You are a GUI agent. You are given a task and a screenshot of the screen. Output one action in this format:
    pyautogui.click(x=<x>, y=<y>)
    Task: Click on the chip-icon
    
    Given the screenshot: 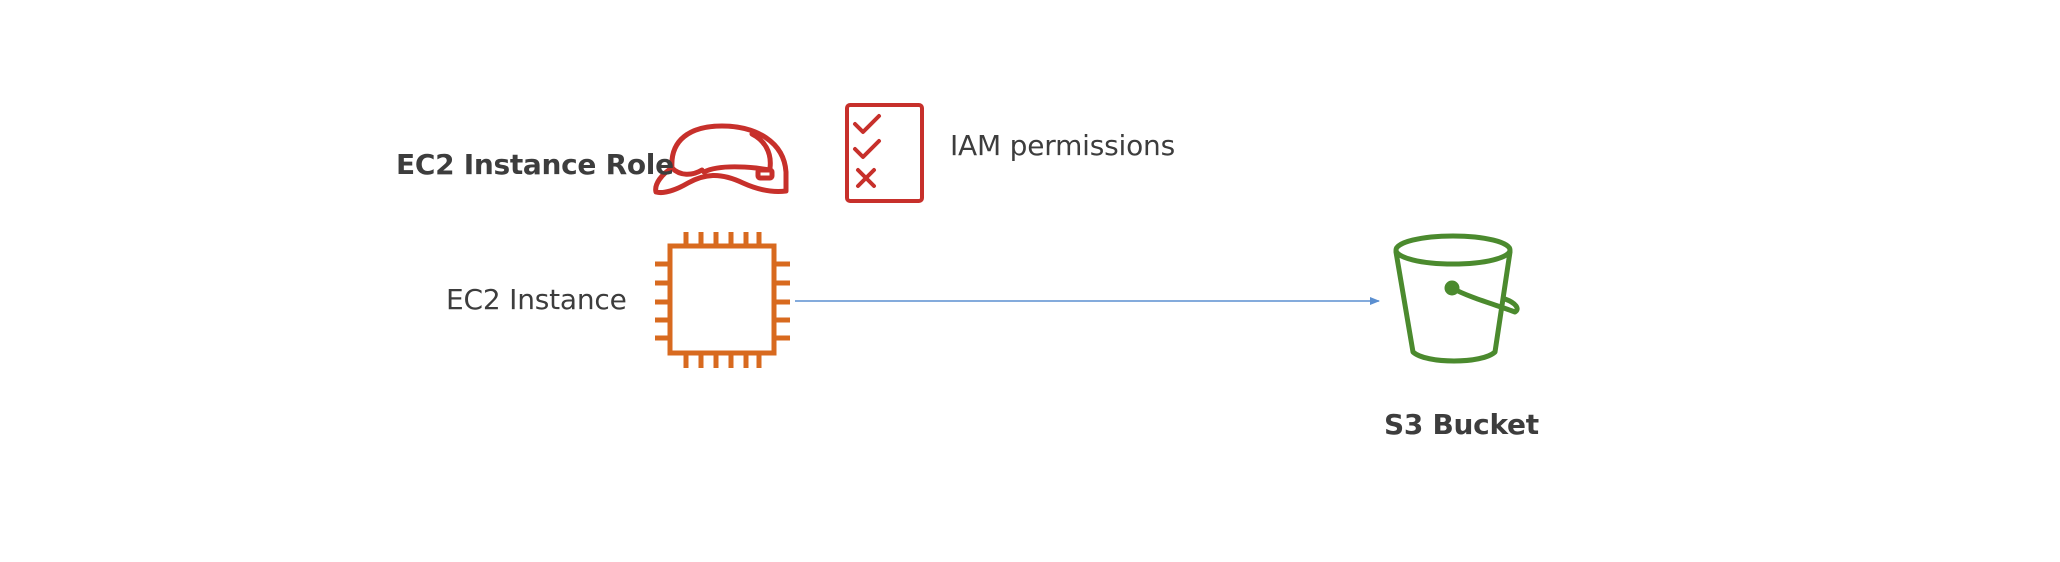 What is the action you would take?
    pyautogui.click(x=722, y=300)
    